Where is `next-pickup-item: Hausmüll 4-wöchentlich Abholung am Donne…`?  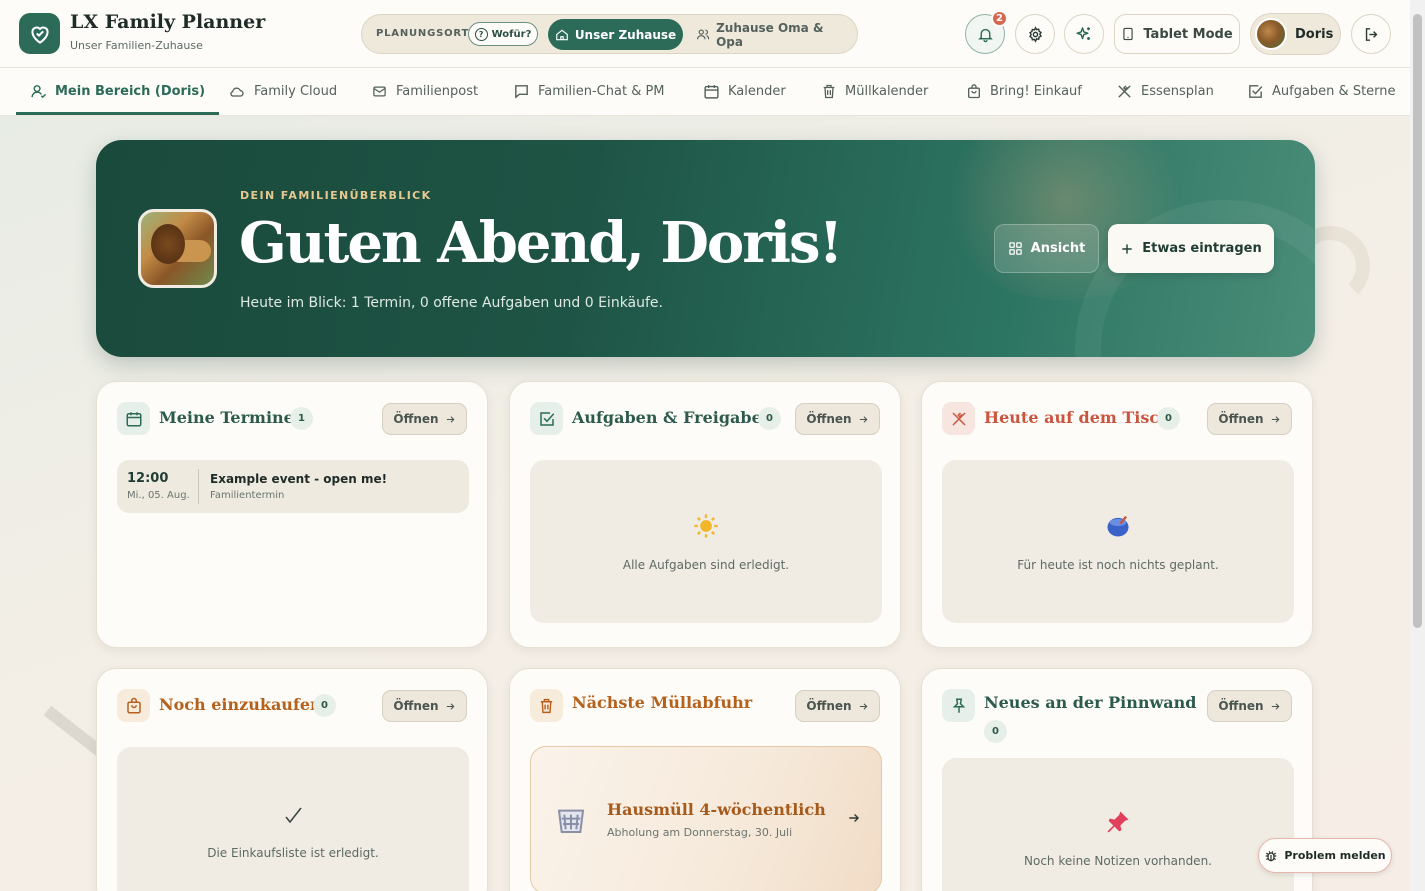 next-pickup-item: Hausmüll 4-wöchentlich Abholung am Donne… is located at coordinates (706, 818).